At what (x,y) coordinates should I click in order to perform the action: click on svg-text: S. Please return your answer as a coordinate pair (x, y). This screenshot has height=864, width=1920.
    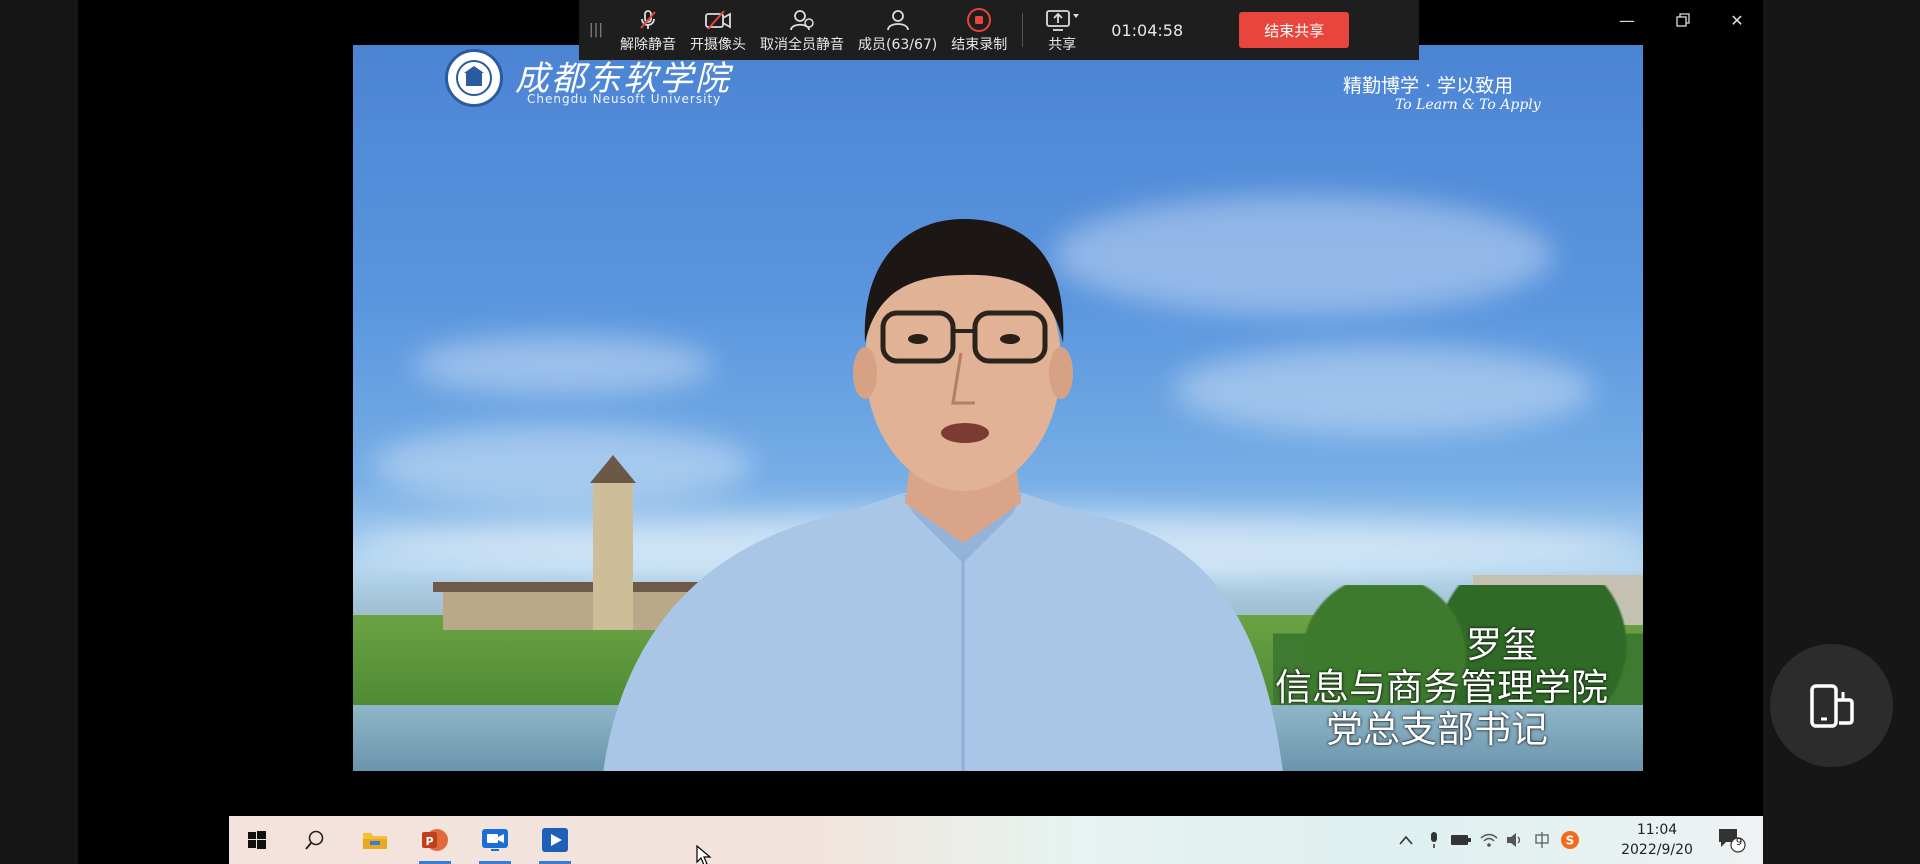
    Looking at the image, I should click on (1570, 841).